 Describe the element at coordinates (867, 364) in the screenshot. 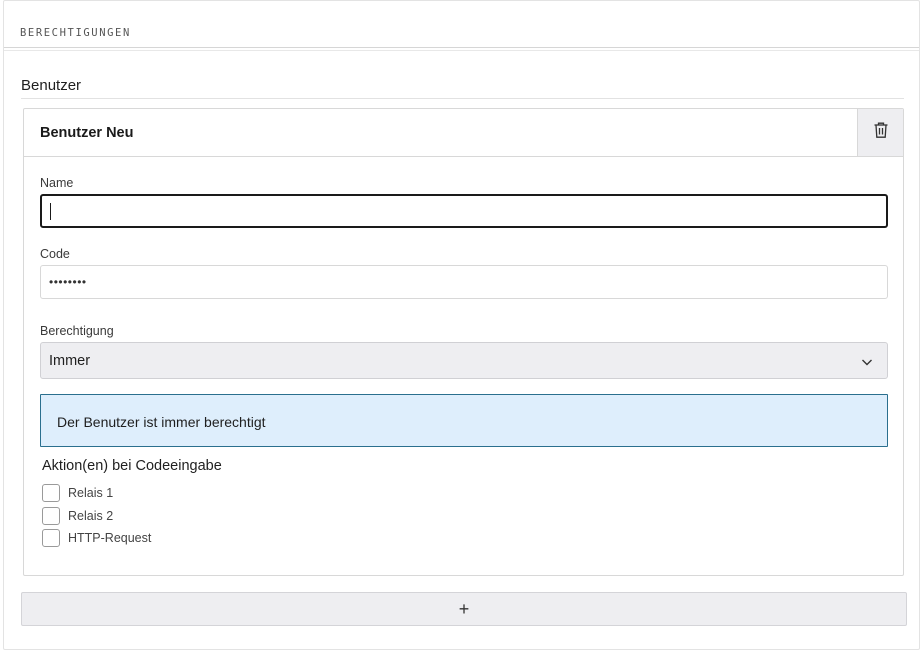

I see `chevron-down-icon` at that location.